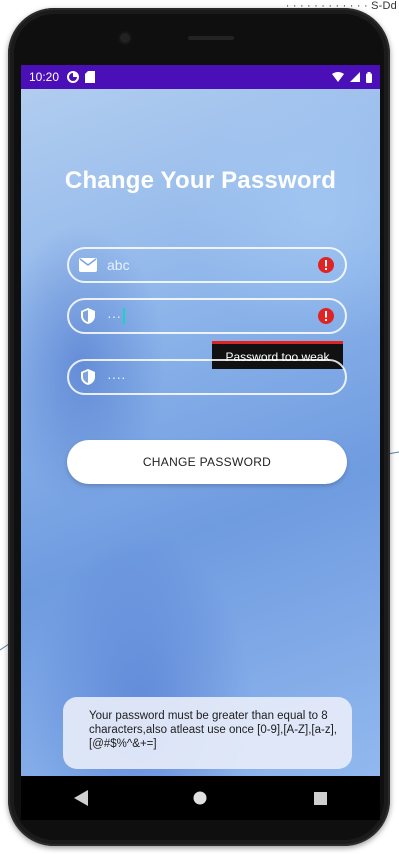 Image resolution: width=399 pixels, height=854 pixels. Describe the element at coordinates (90, 77) in the screenshot. I see `sd-card-icon` at that location.